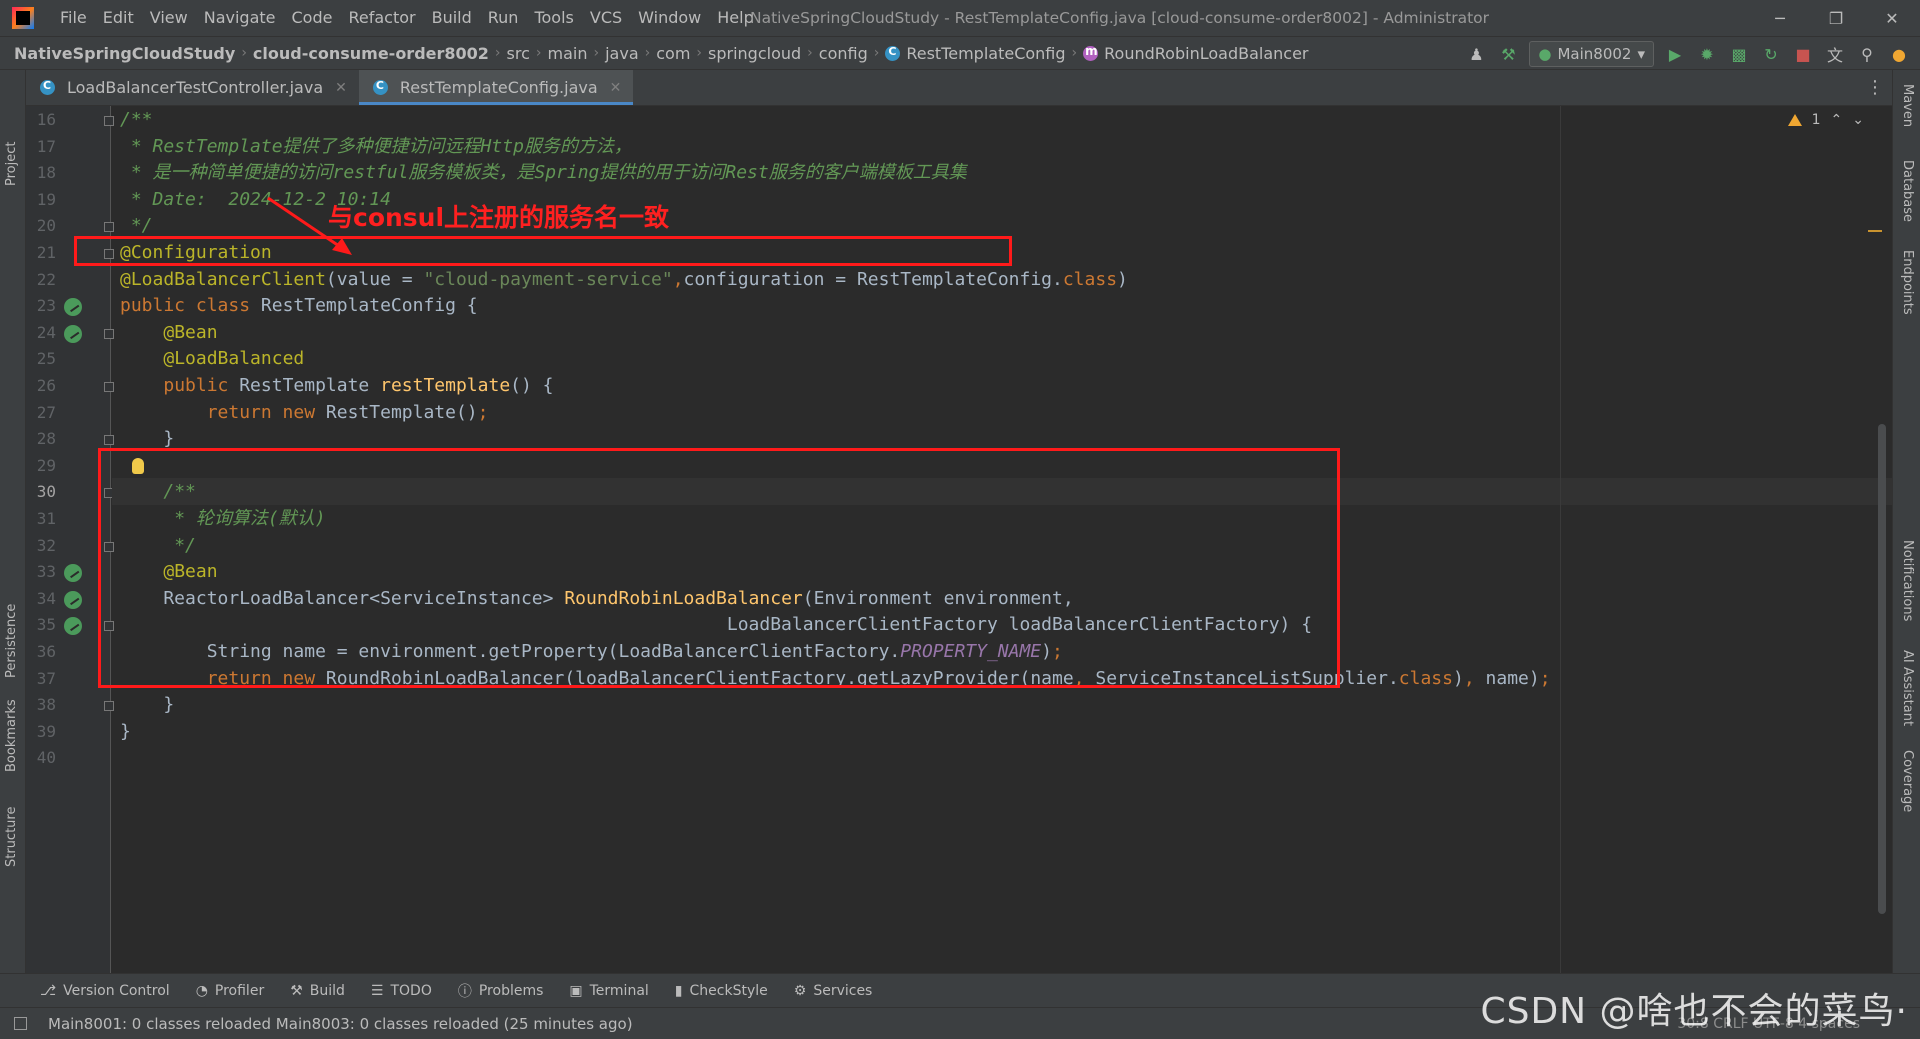  What do you see at coordinates (41, 545) in the screenshot?
I see `line-number: 32` at bounding box center [41, 545].